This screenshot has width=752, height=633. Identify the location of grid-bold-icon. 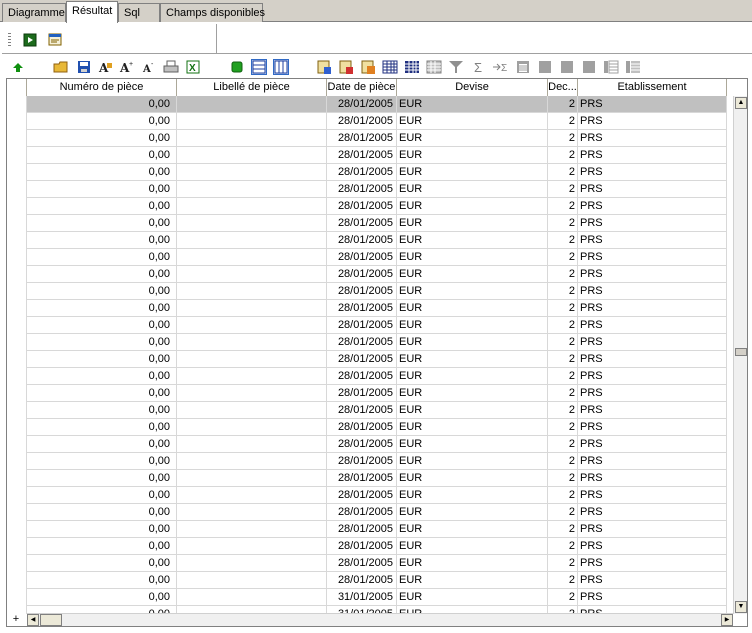
(412, 67).